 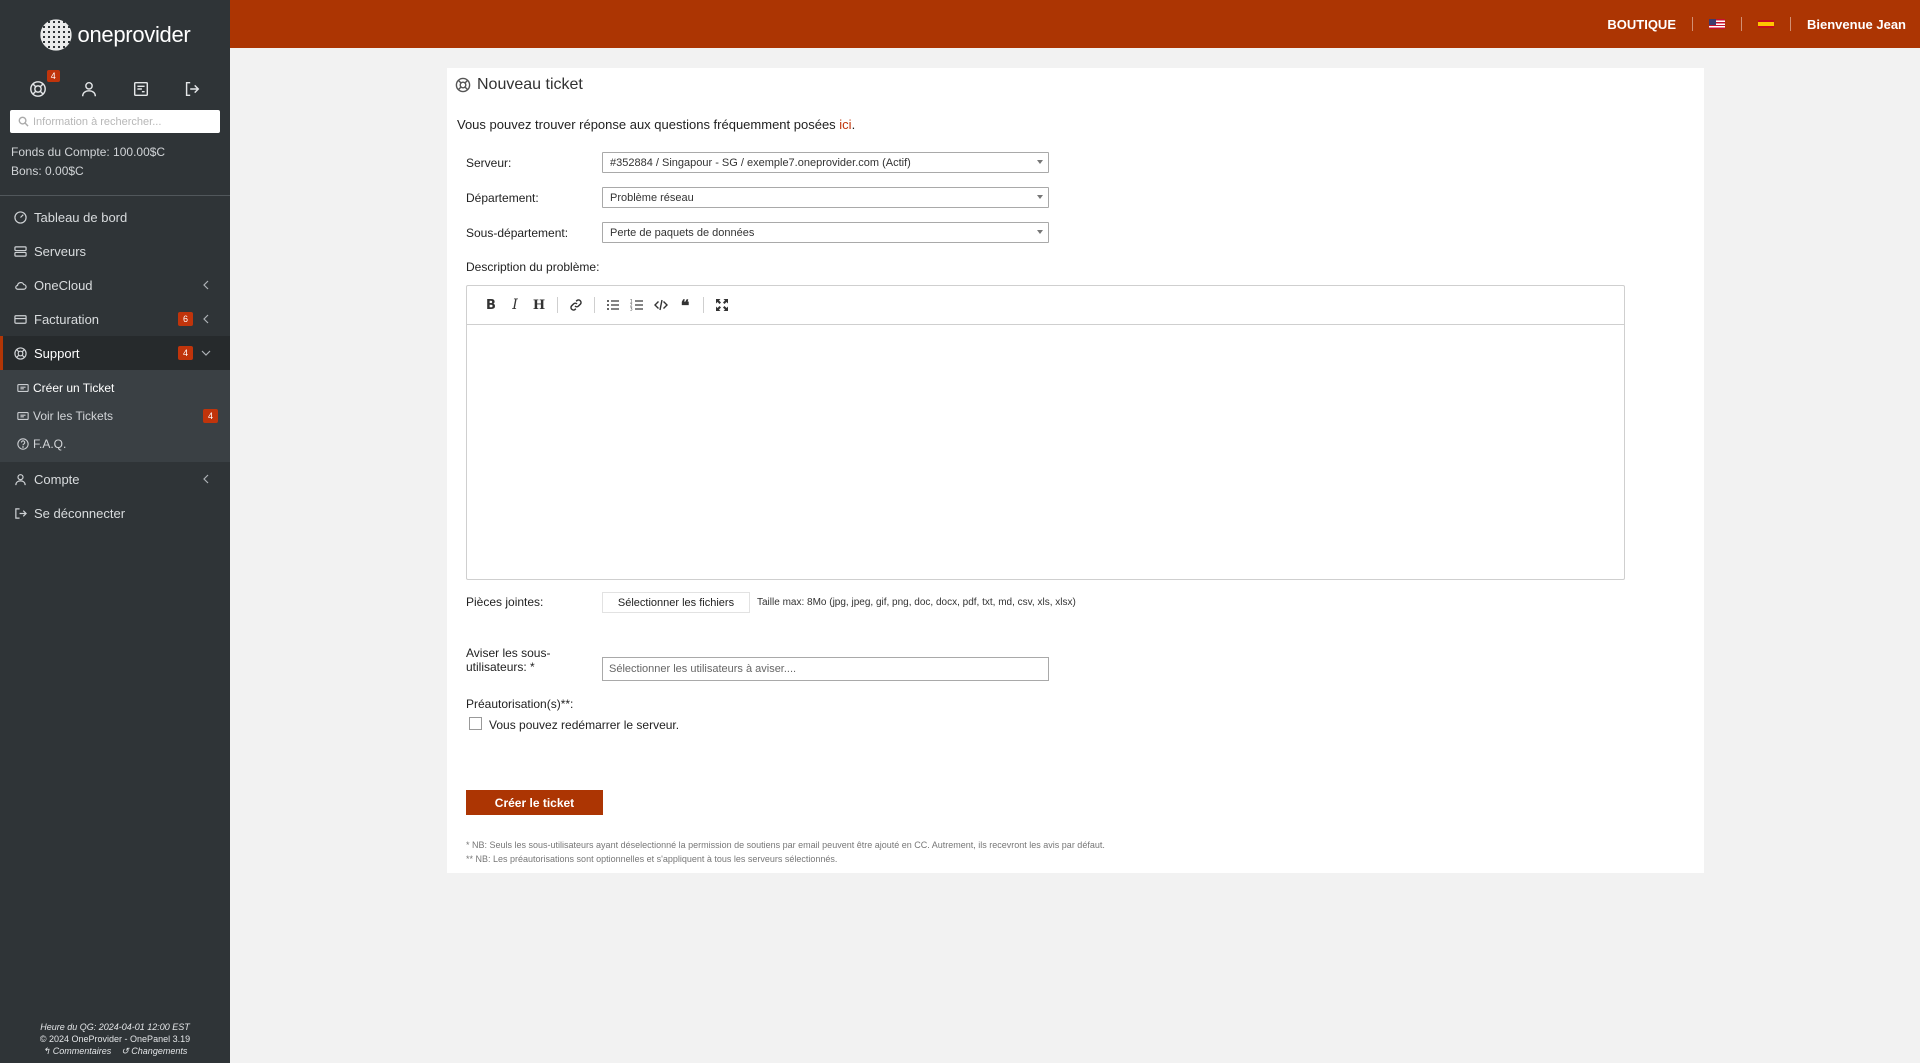 What do you see at coordinates (80, 513) in the screenshot?
I see `sidebar-item-label: Se déconnecter` at bounding box center [80, 513].